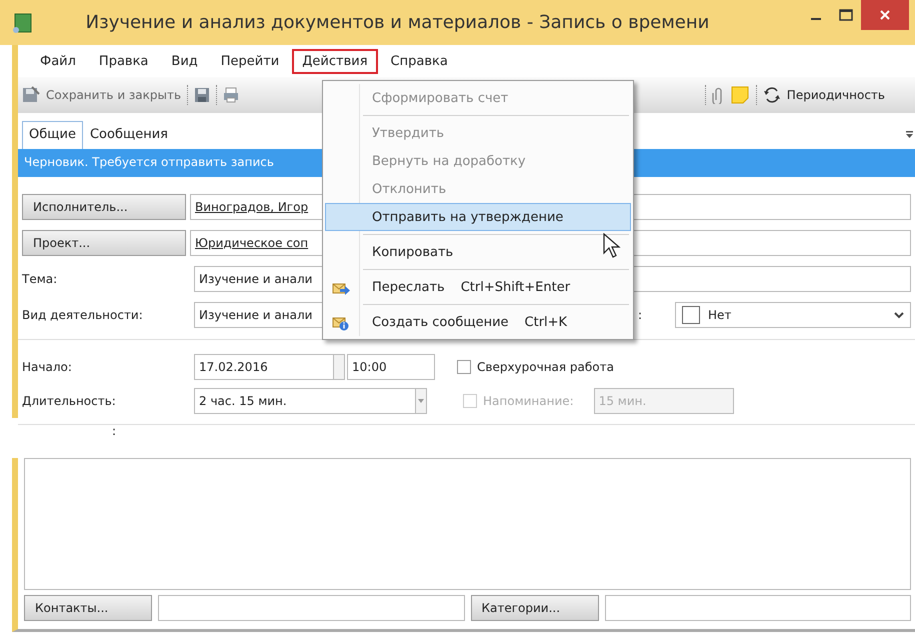 Image resolution: width=915 pixels, height=638 pixels. What do you see at coordinates (47, 367) in the screenshot?
I see `field-label: Начало:` at bounding box center [47, 367].